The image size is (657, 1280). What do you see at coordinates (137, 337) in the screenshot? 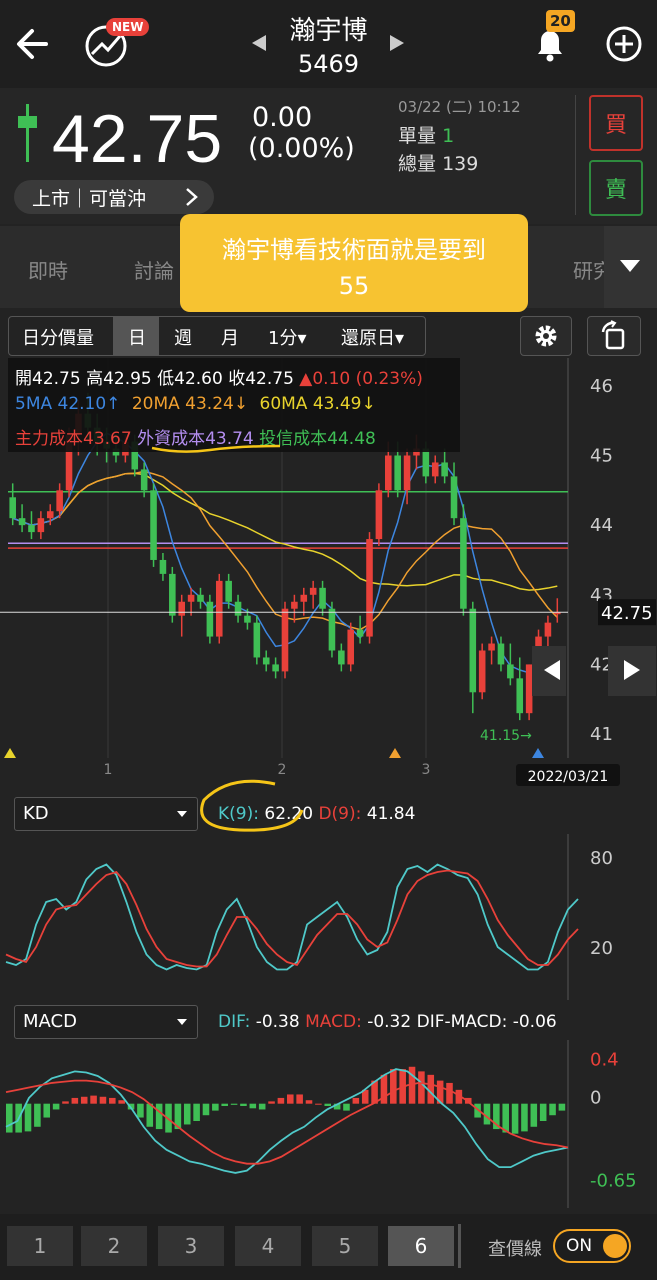
I see `period-day: 日` at bounding box center [137, 337].